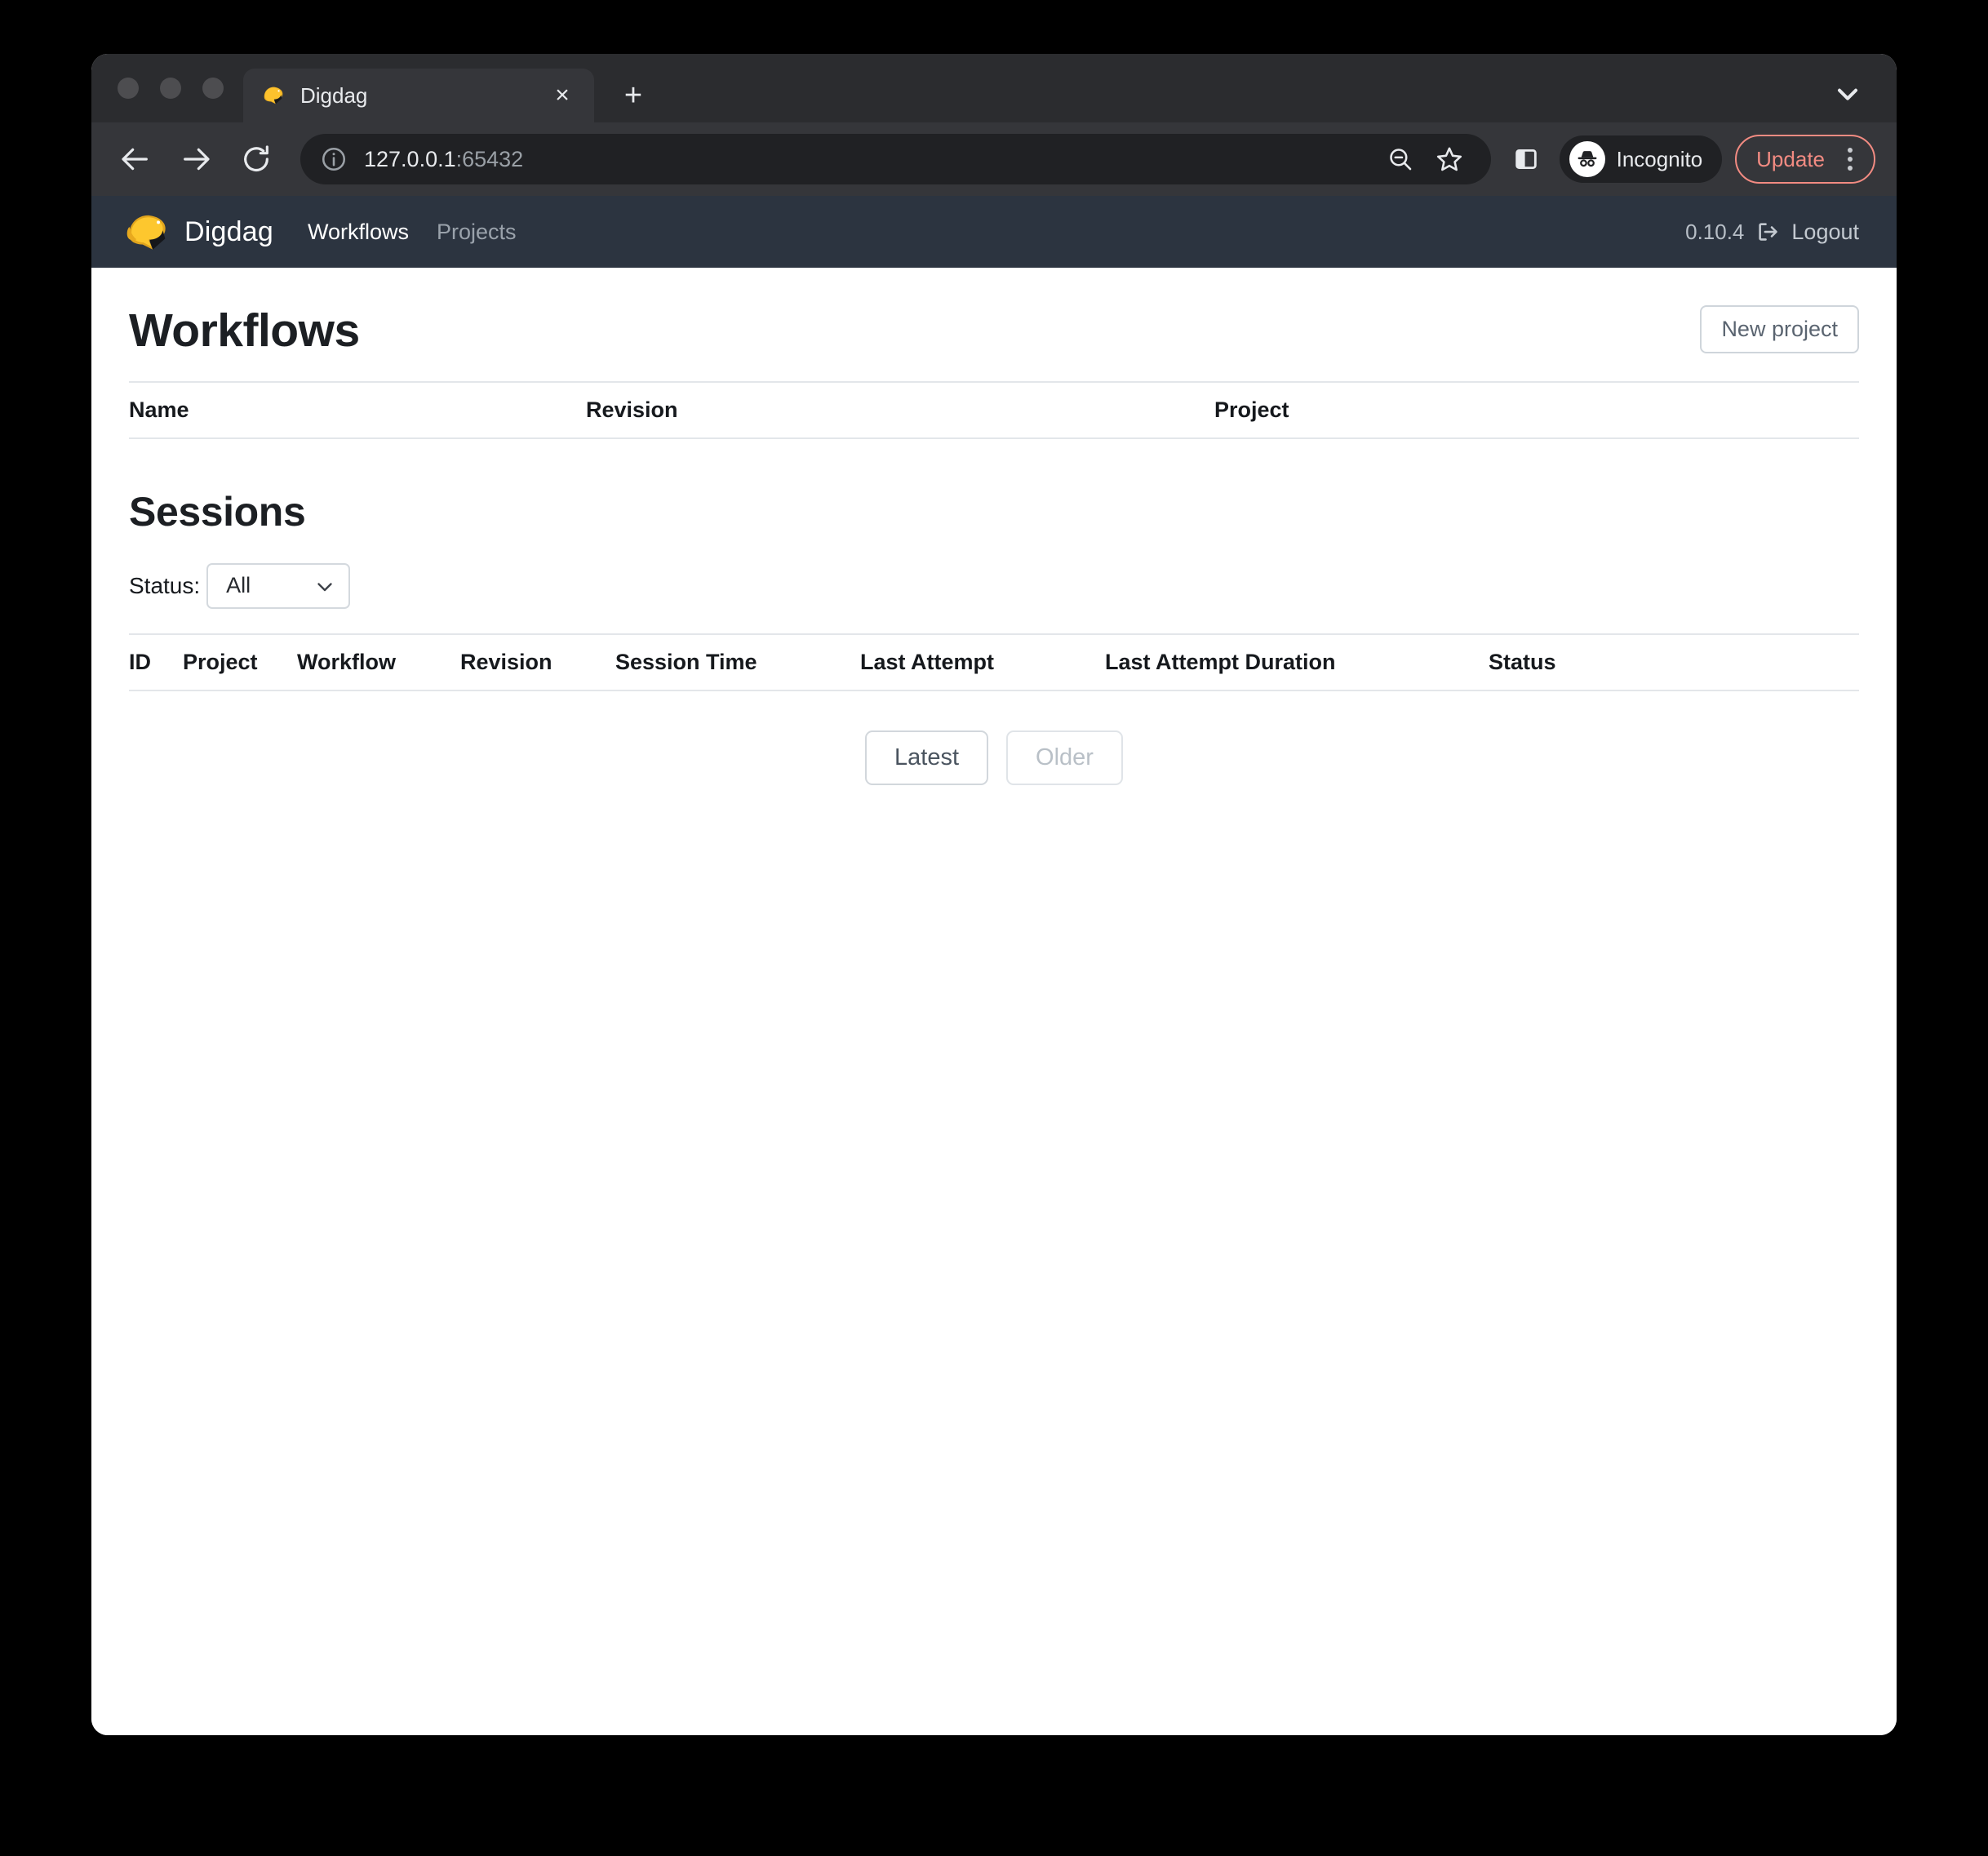 This screenshot has height=1856, width=1988. I want to click on pager-latest-button: Latest, so click(927, 757).